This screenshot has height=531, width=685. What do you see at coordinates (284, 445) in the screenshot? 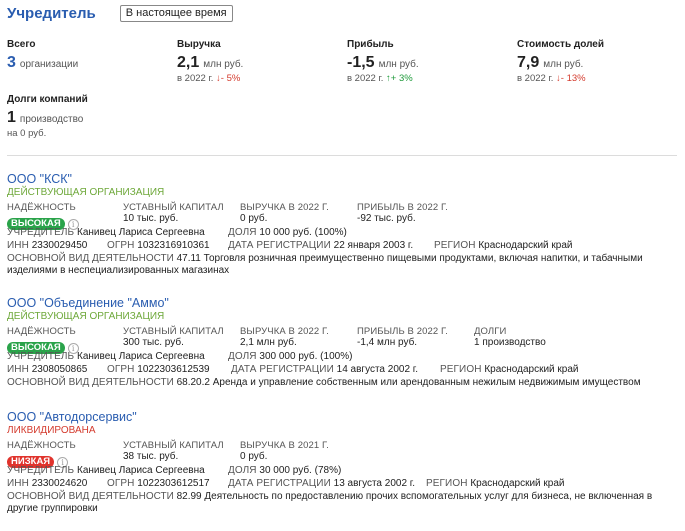
I see `revenue-label: ВЫРУЧКА В 2021 Г.` at bounding box center [284, 445].